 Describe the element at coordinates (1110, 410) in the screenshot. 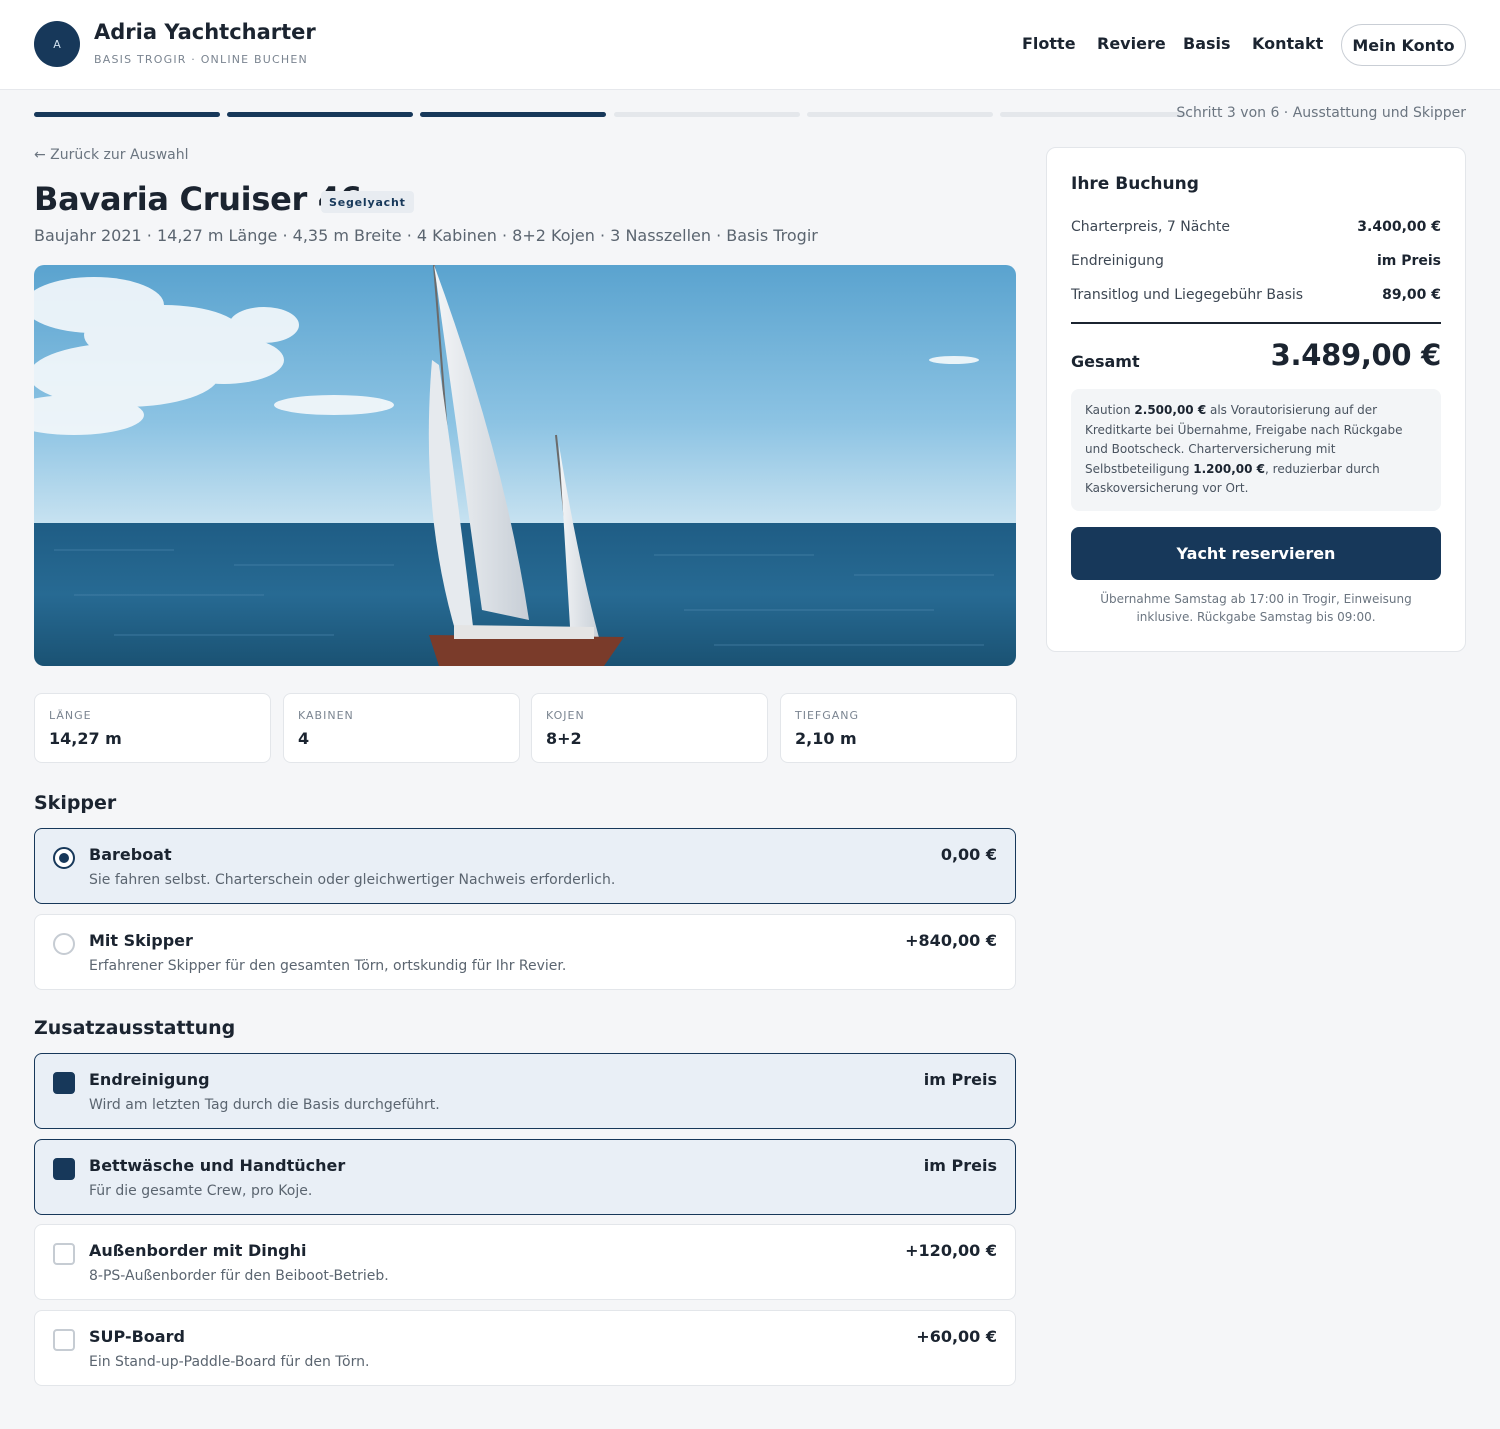

I see `note-text: Kaution` at that location.